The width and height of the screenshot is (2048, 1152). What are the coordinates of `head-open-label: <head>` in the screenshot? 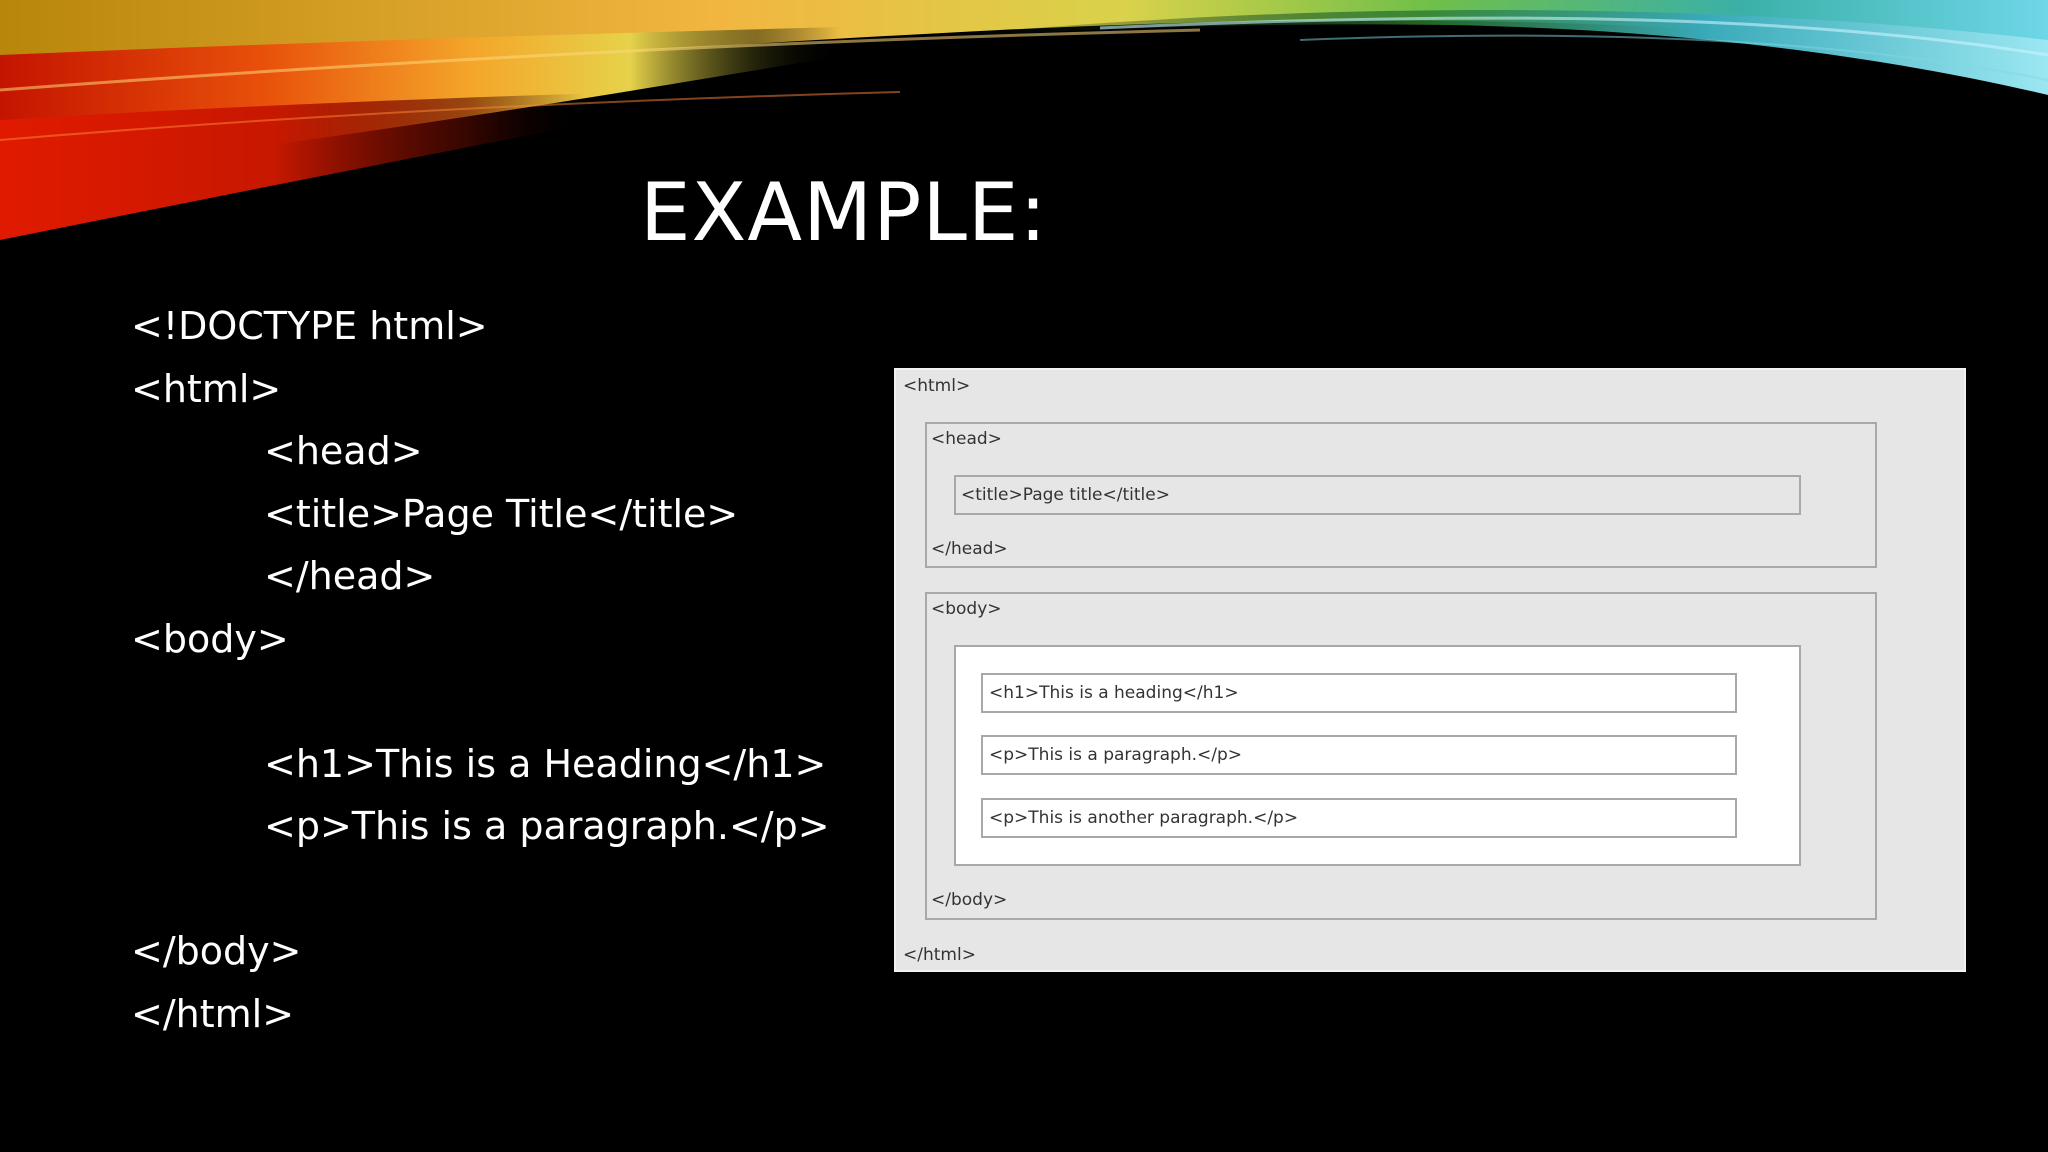 It's located at (966, 439).